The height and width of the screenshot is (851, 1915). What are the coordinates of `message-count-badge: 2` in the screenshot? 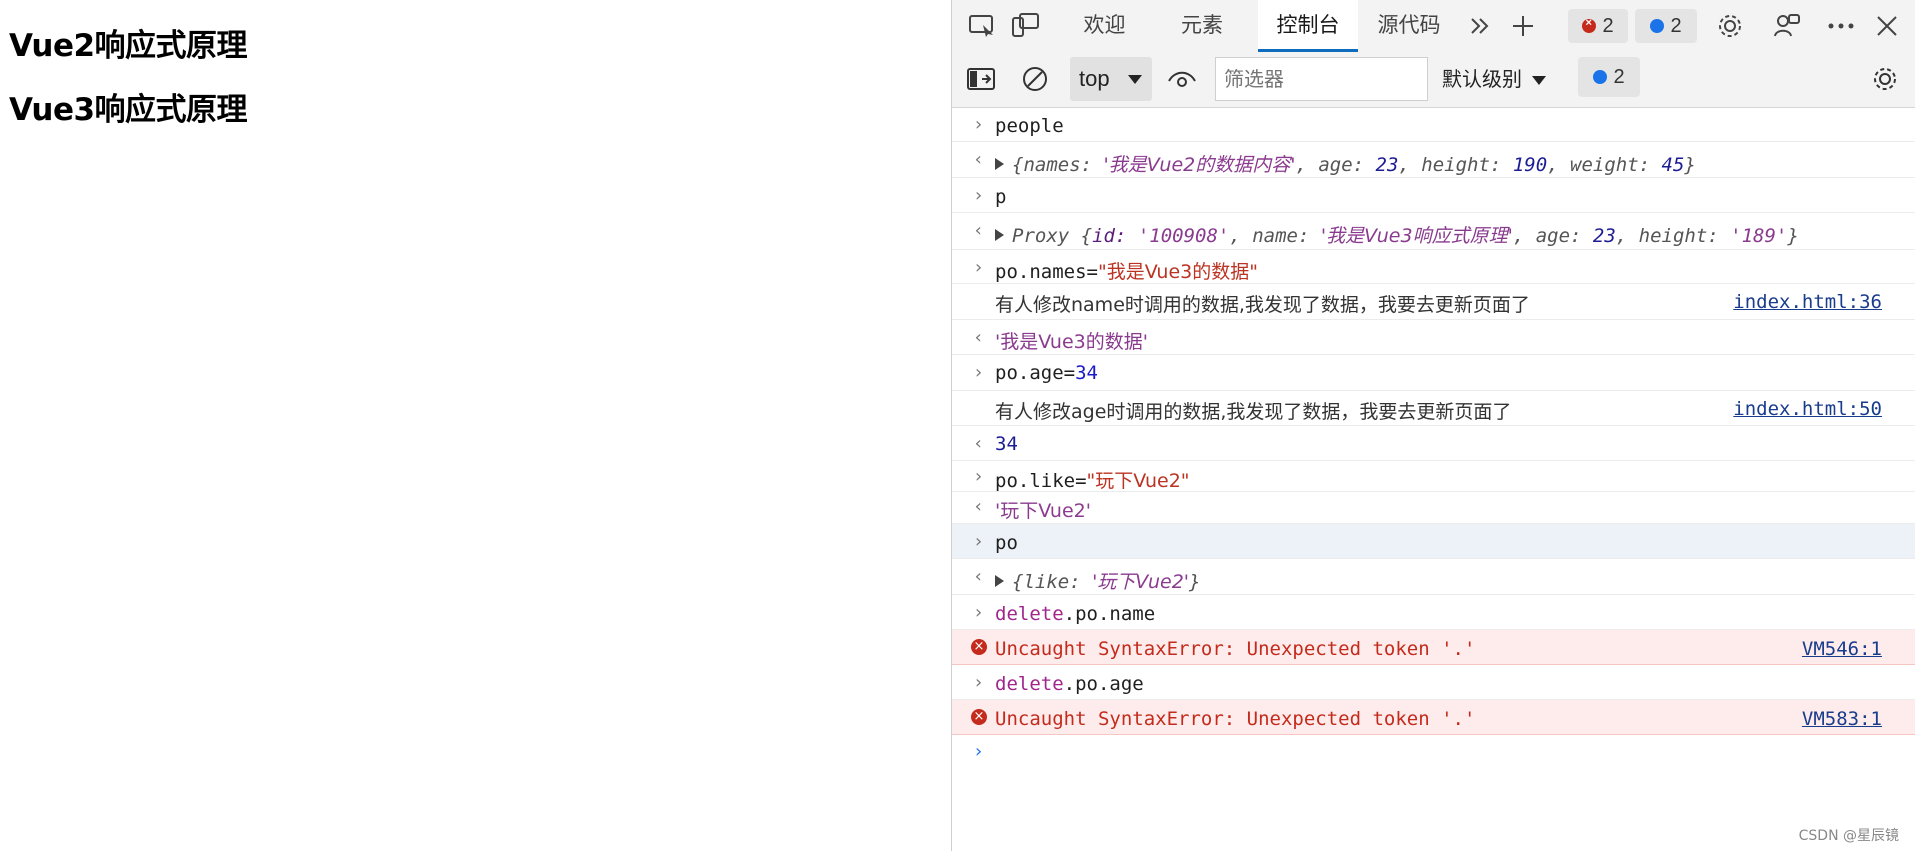 It's located at (1666, 26).